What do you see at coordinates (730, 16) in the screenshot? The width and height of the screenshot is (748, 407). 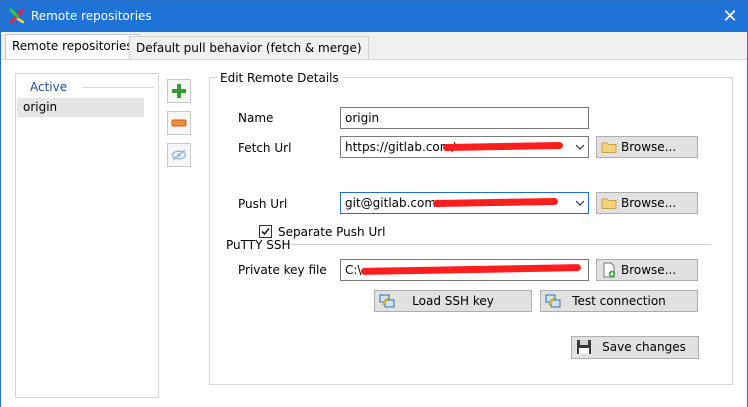 I see `close-icon: ✕` at bounding box center [730, 16].